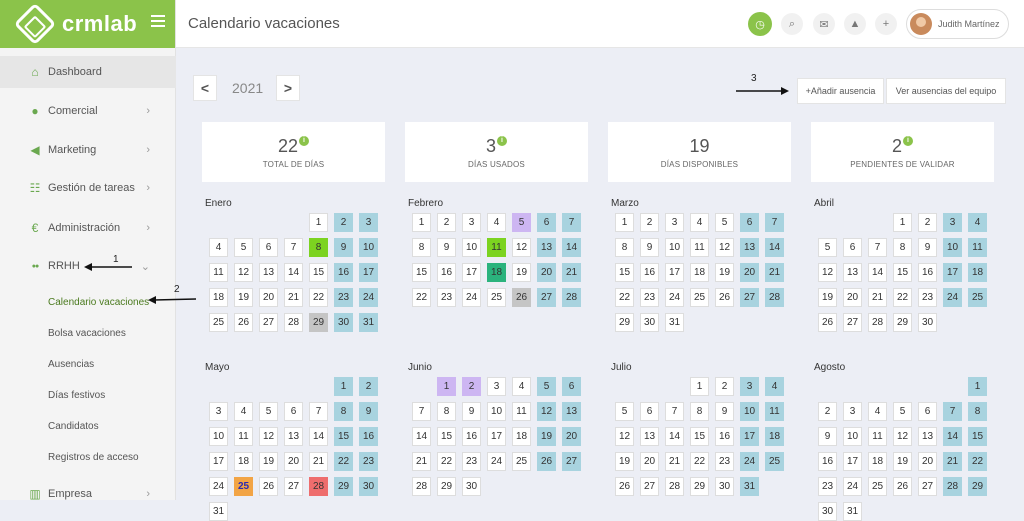  What do you see at coordinates (205, 88) in the screenshot?
I see `prev-year-button: <` at bounding box center [205, 88].